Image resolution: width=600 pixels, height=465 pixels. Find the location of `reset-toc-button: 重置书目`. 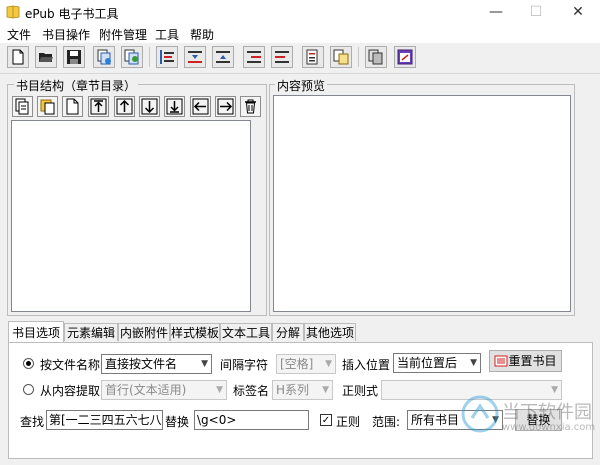

reset-toc-button: 重置书目 is located at coordinates (525, 361).